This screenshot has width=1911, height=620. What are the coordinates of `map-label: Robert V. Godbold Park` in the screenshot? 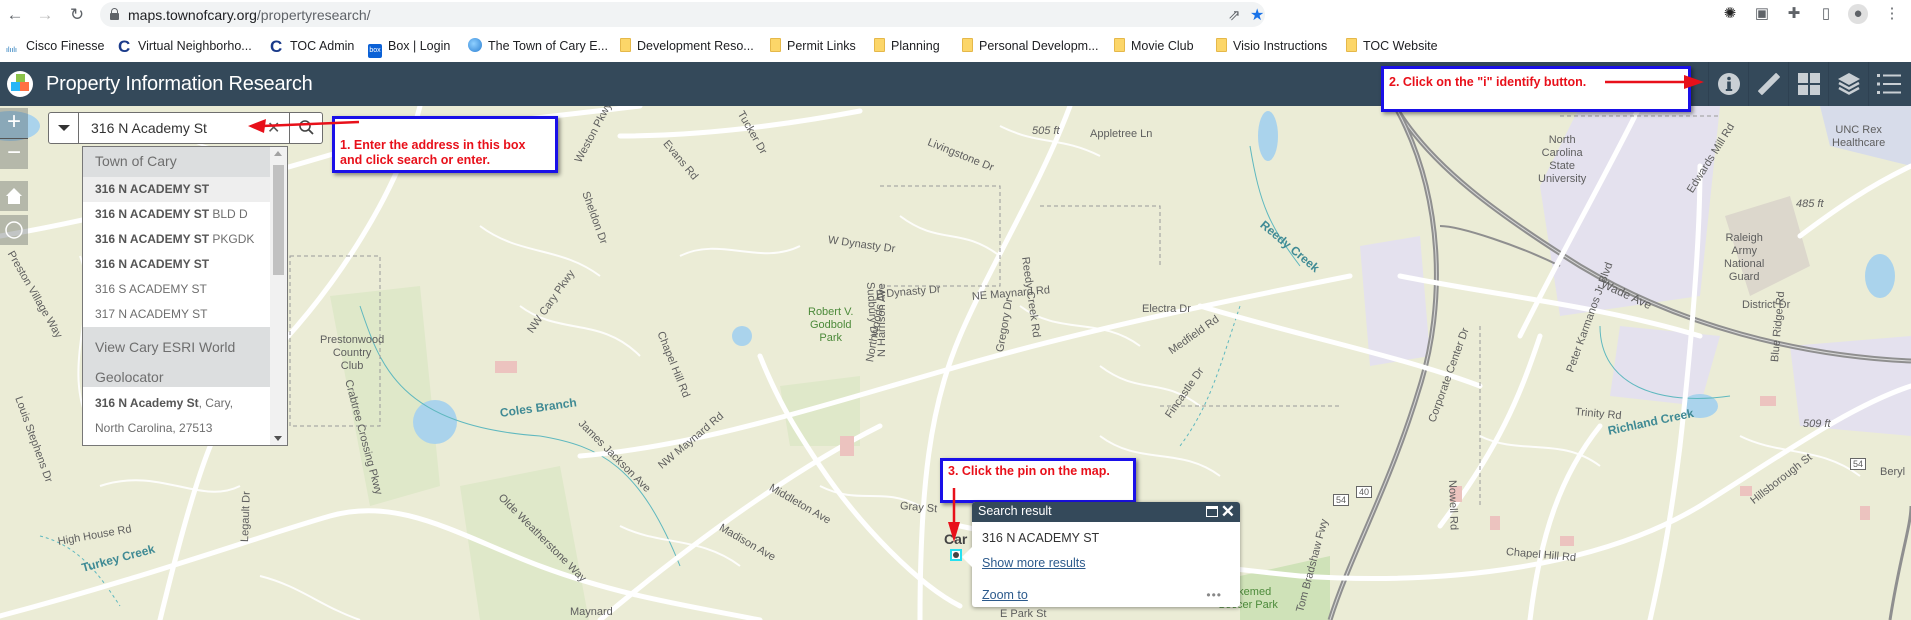 It's located at (831, 325).